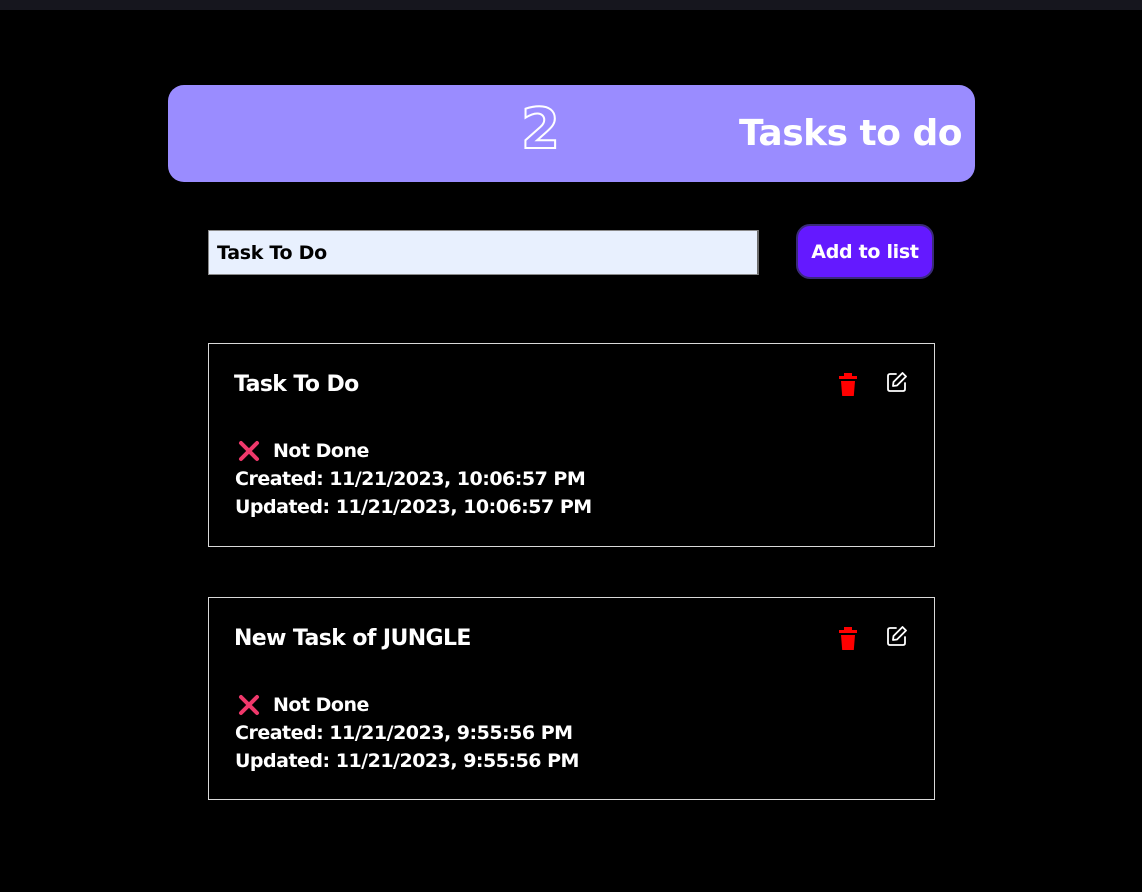 The height and width of the screenshot is (892, 1142). Describe the element at coordinates (352, 638) in the screenshot. I see `task-title: New Task of JUNGLE` at that location.